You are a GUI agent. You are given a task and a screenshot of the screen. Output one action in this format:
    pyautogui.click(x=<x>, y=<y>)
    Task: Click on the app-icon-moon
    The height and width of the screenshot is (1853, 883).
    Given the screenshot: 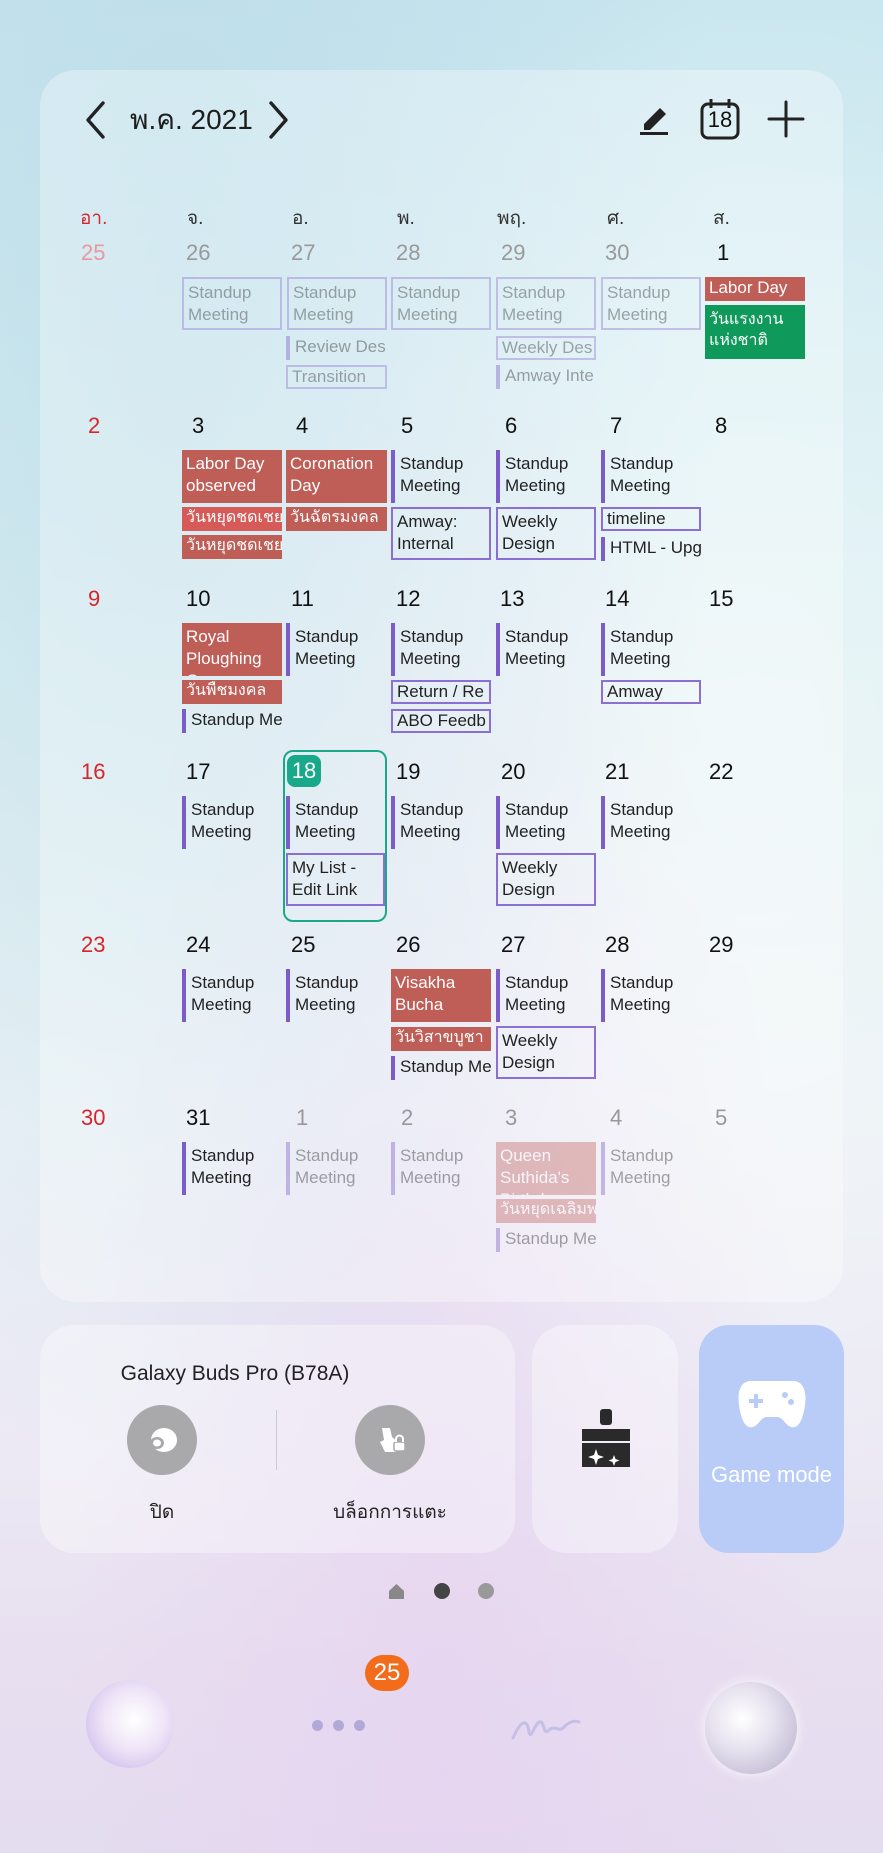 What is the action you would take?
    pyautogui.click(x=751, y=1728)
    